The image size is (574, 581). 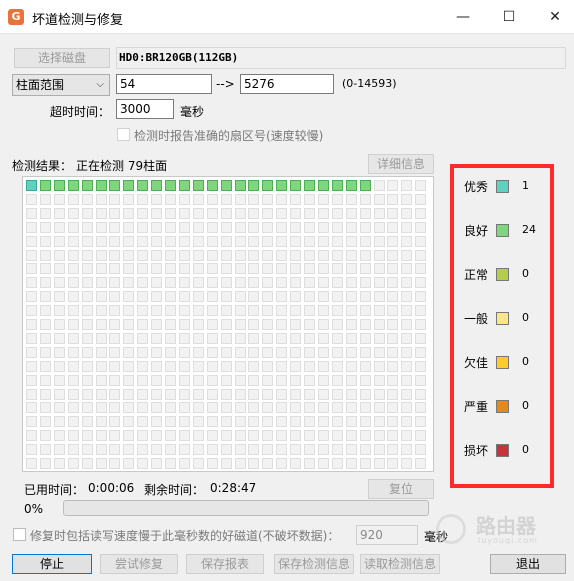 What do you see at coordinates (553, 17) in the screenshot?
I see `close-icon: ✕` at bounding box center [553, 17].